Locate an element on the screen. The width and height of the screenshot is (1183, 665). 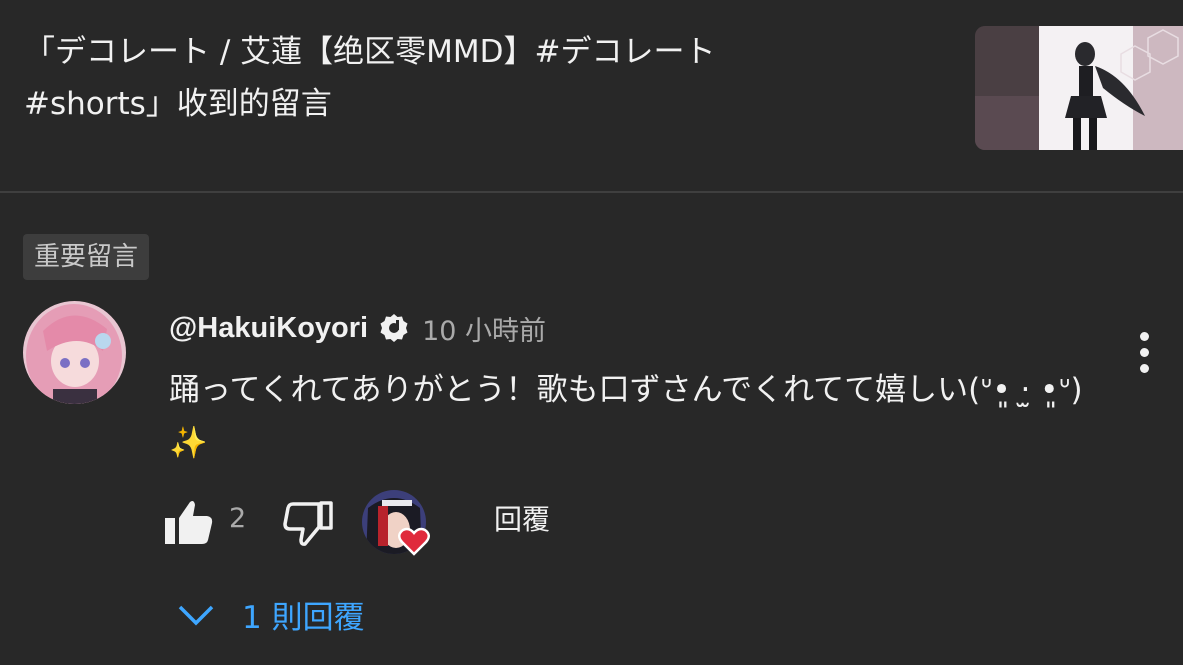
page-title: 「デコレート / 艾蓮【绝区零MMD】#デコレート #shorts」收到的留言 is located at coordinates (370, 78).